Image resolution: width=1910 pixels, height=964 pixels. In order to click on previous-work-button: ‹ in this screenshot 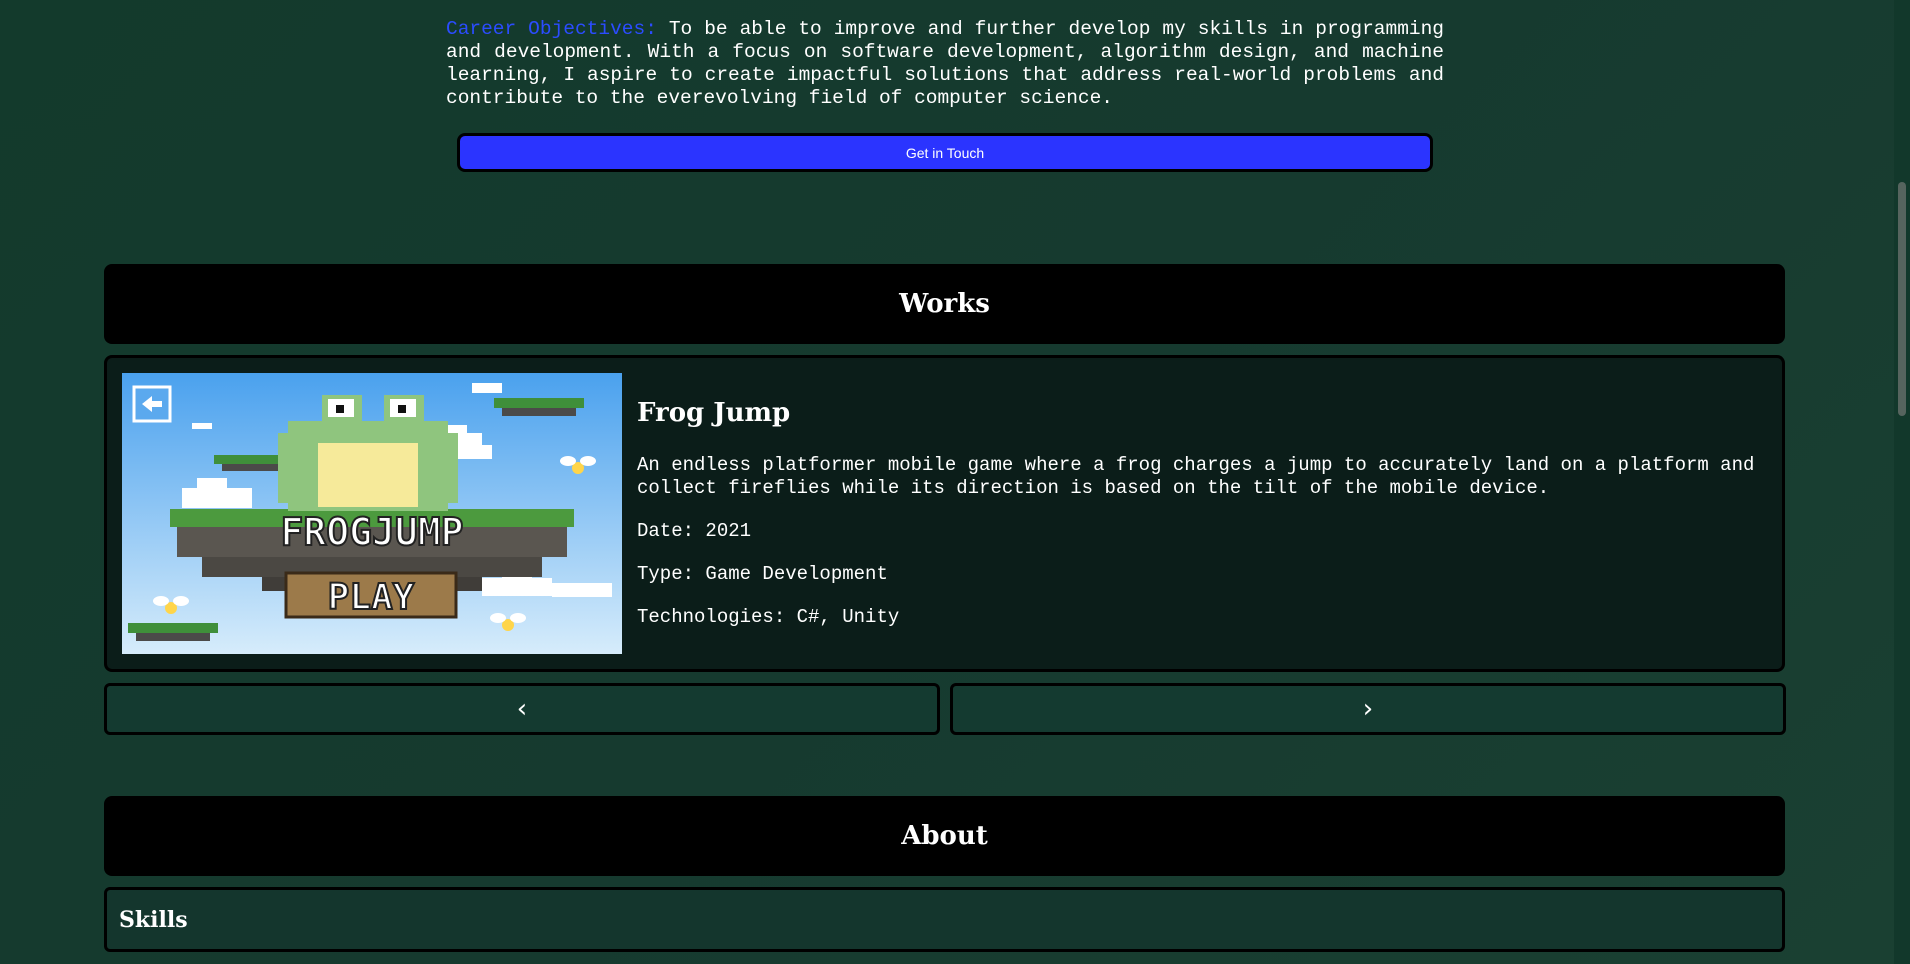, I will do `click(522, 709)`.